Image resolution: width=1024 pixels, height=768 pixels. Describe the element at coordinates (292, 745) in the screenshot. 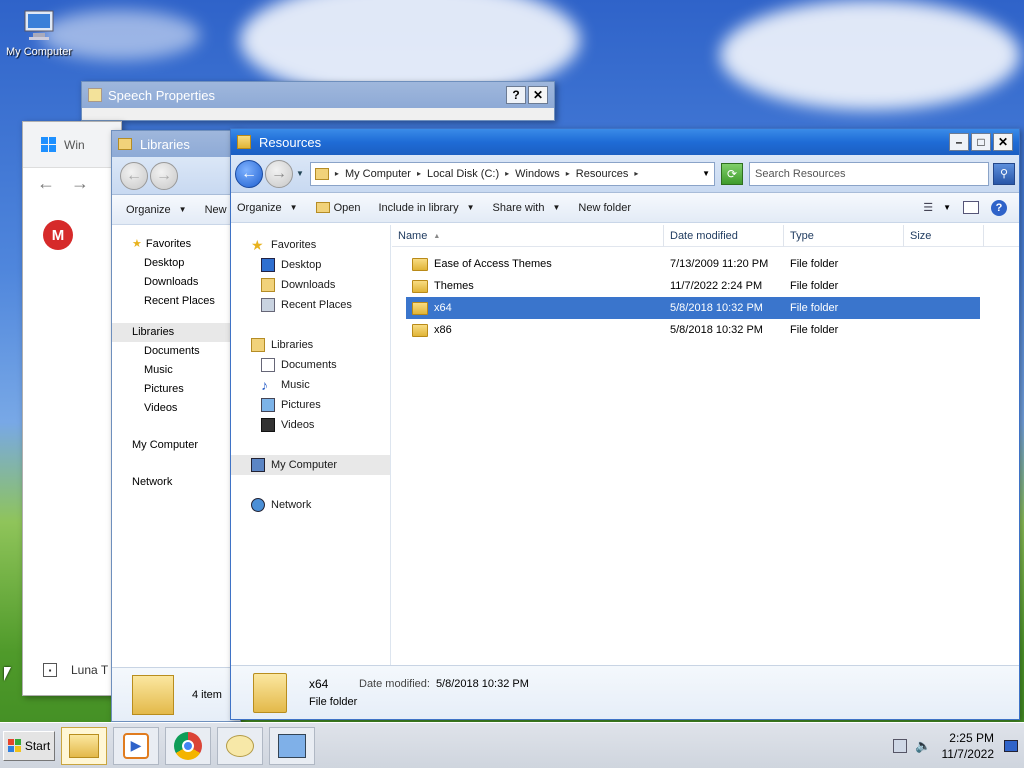

I see `taskbar-control-panel-button` at that location.